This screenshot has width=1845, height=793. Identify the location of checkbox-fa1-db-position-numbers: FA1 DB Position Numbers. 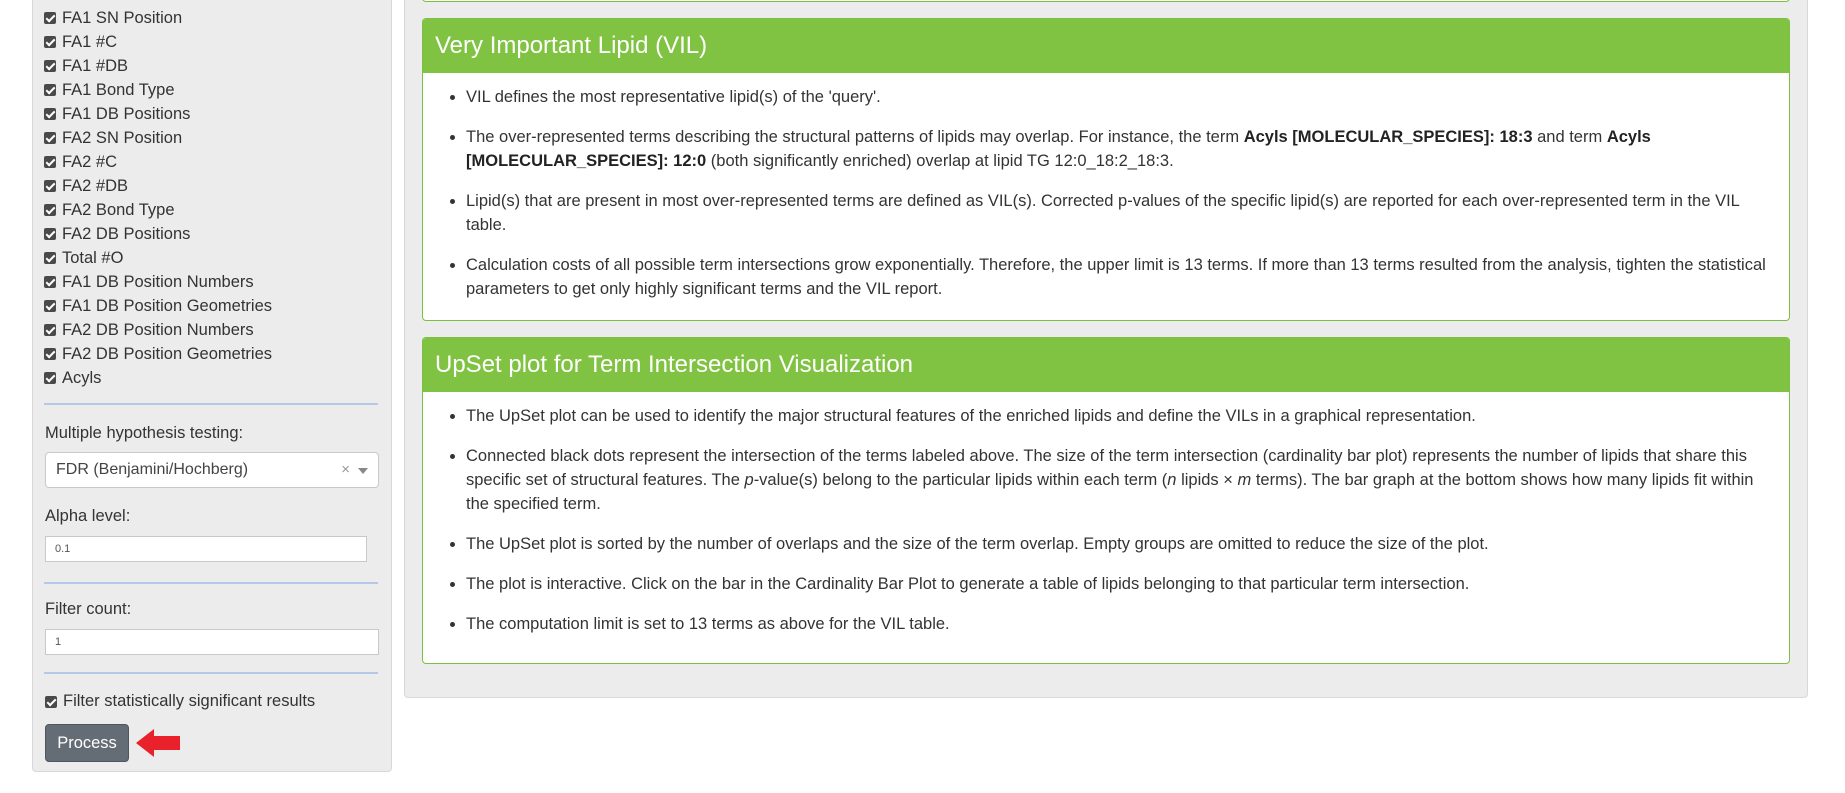
(158, 282).